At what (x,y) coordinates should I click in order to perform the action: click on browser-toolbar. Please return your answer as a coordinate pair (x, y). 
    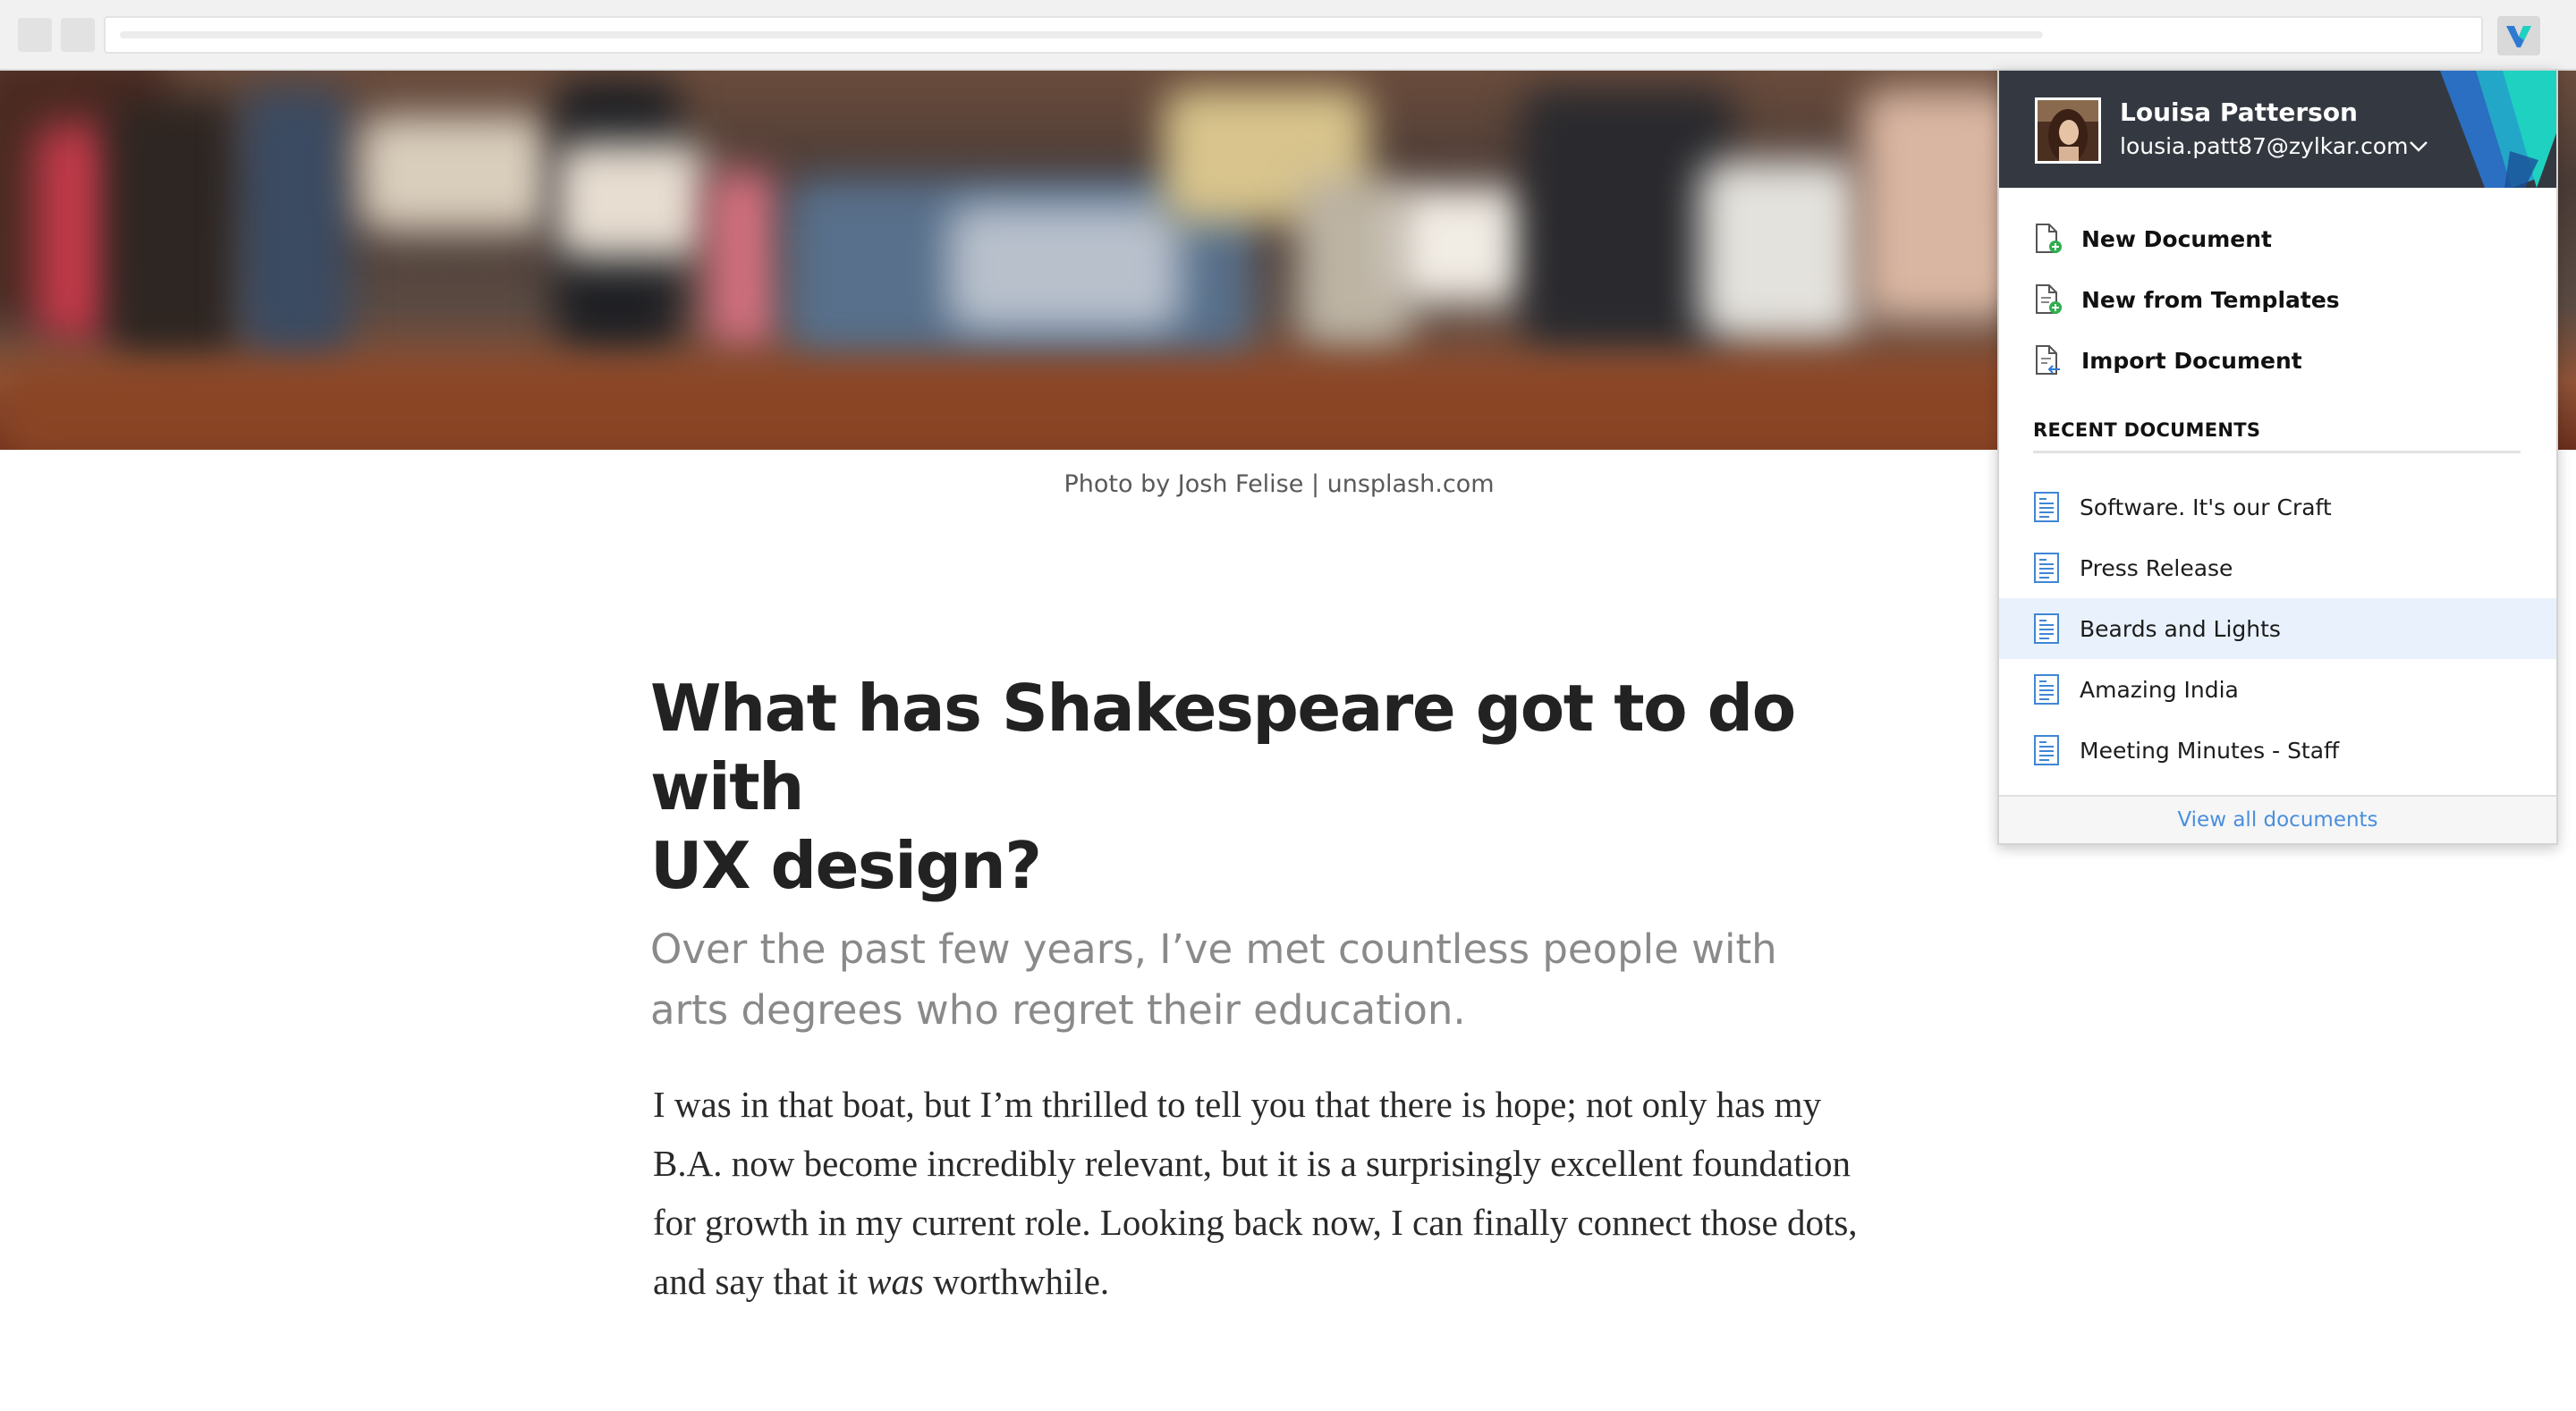
    Looking at the image, I should click on (1288, 35).